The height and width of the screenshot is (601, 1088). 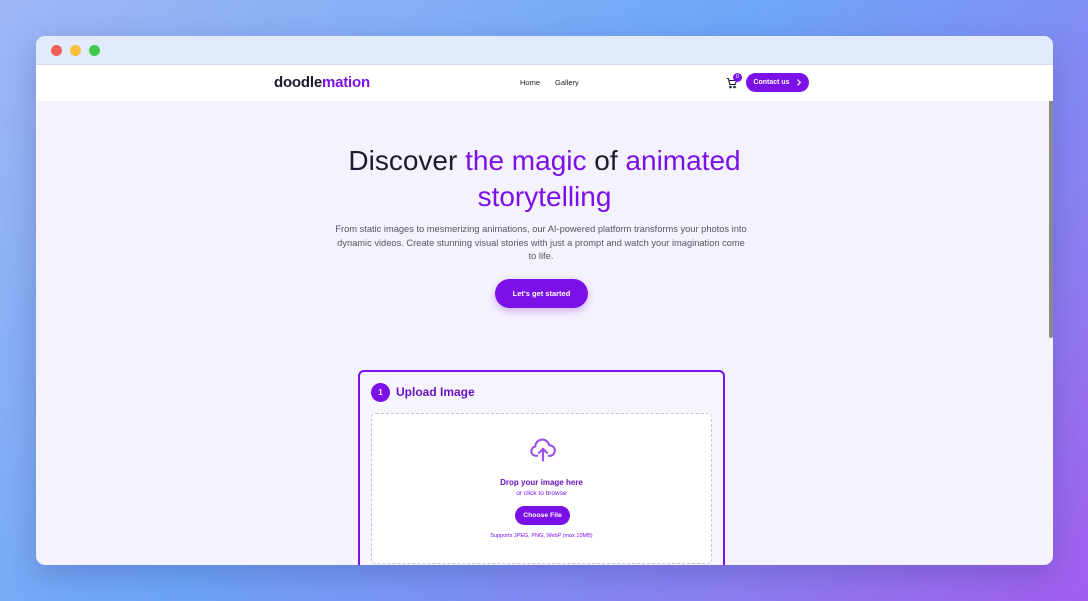 What do you see at coordinates (407, 160) in the screenshot?
I see `hero-title-part-1: Discover` at bounding box center [407, 160].